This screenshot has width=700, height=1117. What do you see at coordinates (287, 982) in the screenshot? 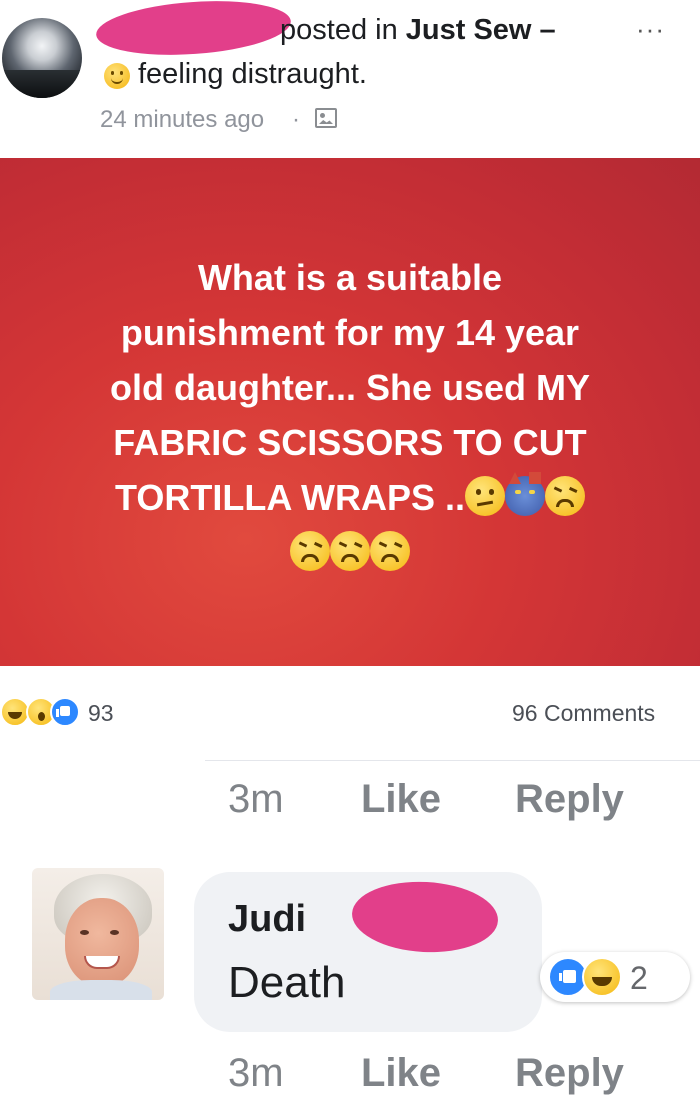
I see `comment-text: Death` at bounding box center [287, 982].